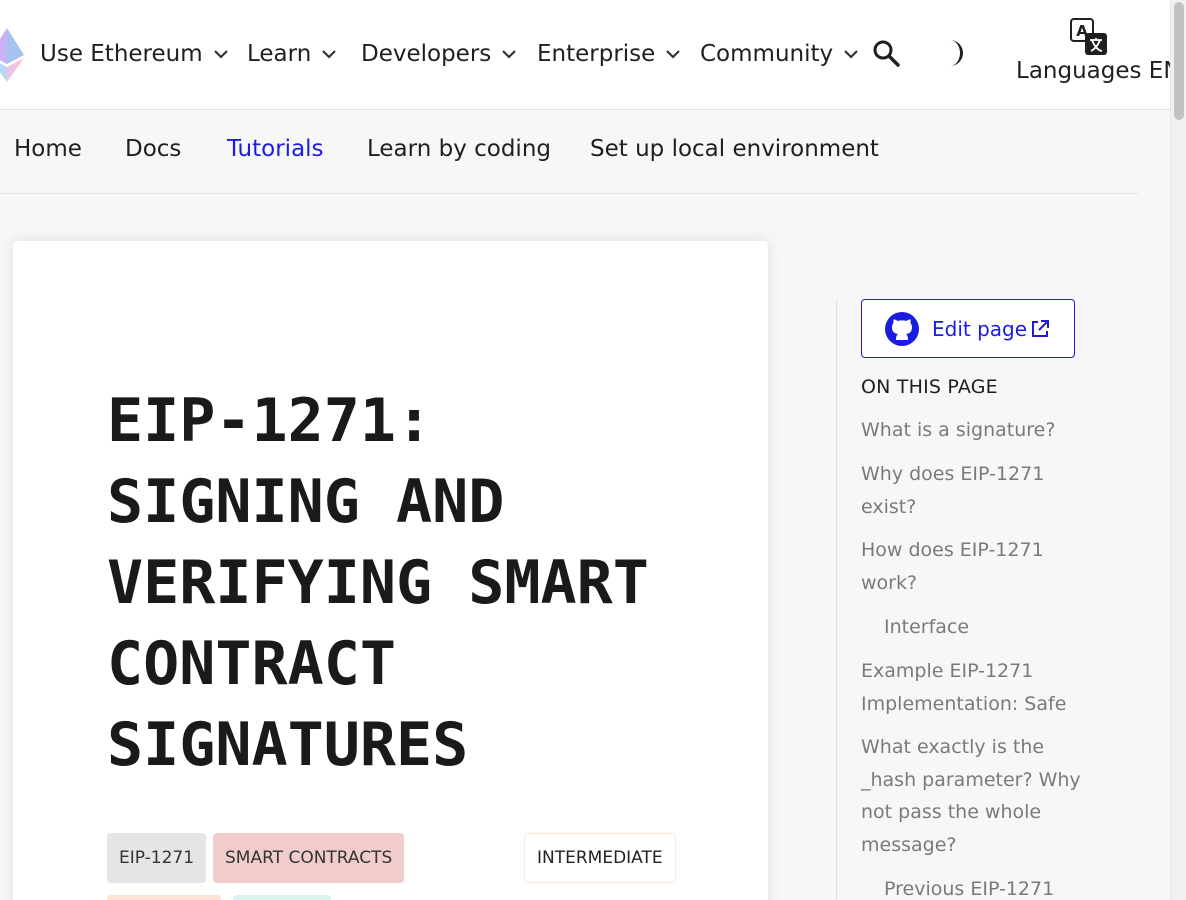 This screenshot has height=900, width=1186. Describe the element at coordinates (984, 886) in the screenshot. I see `toc-link: Previous EIP-1271` at that location.